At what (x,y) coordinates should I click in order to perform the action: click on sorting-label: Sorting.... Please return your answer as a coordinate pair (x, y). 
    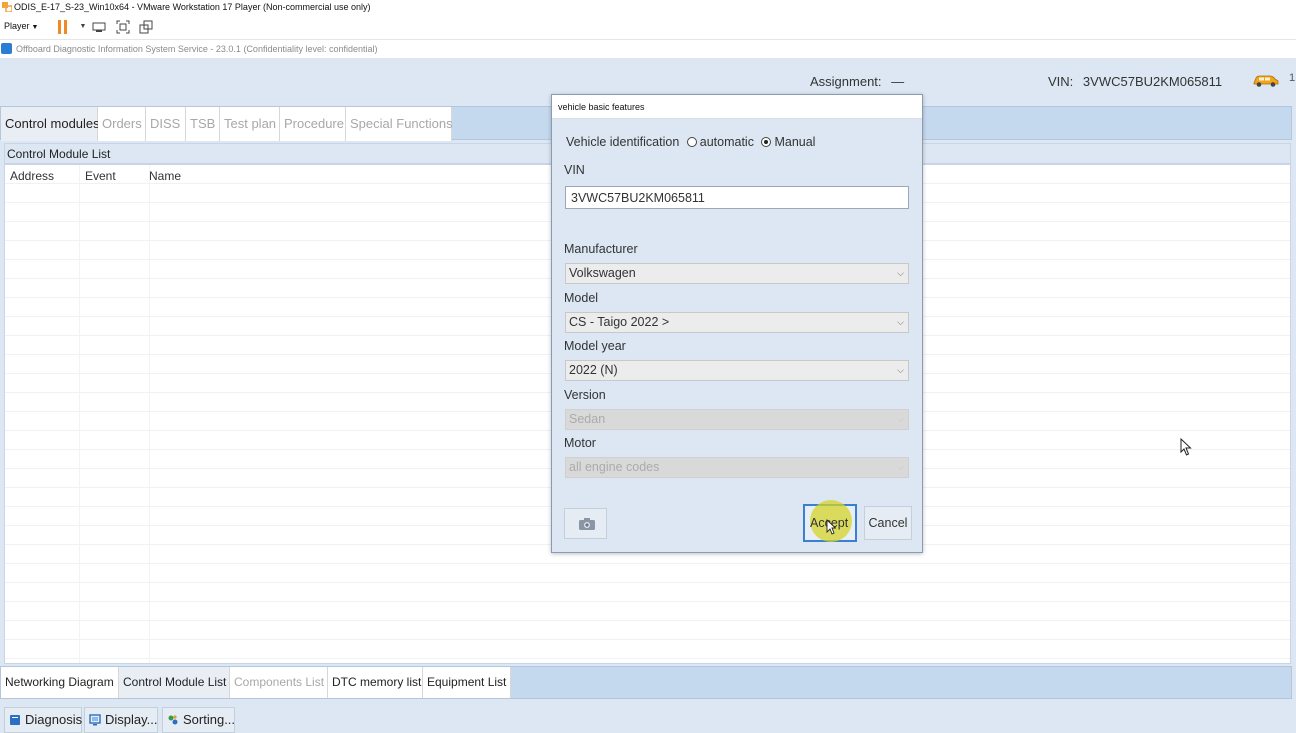
    Looking at the image, I should click on (209, 719).